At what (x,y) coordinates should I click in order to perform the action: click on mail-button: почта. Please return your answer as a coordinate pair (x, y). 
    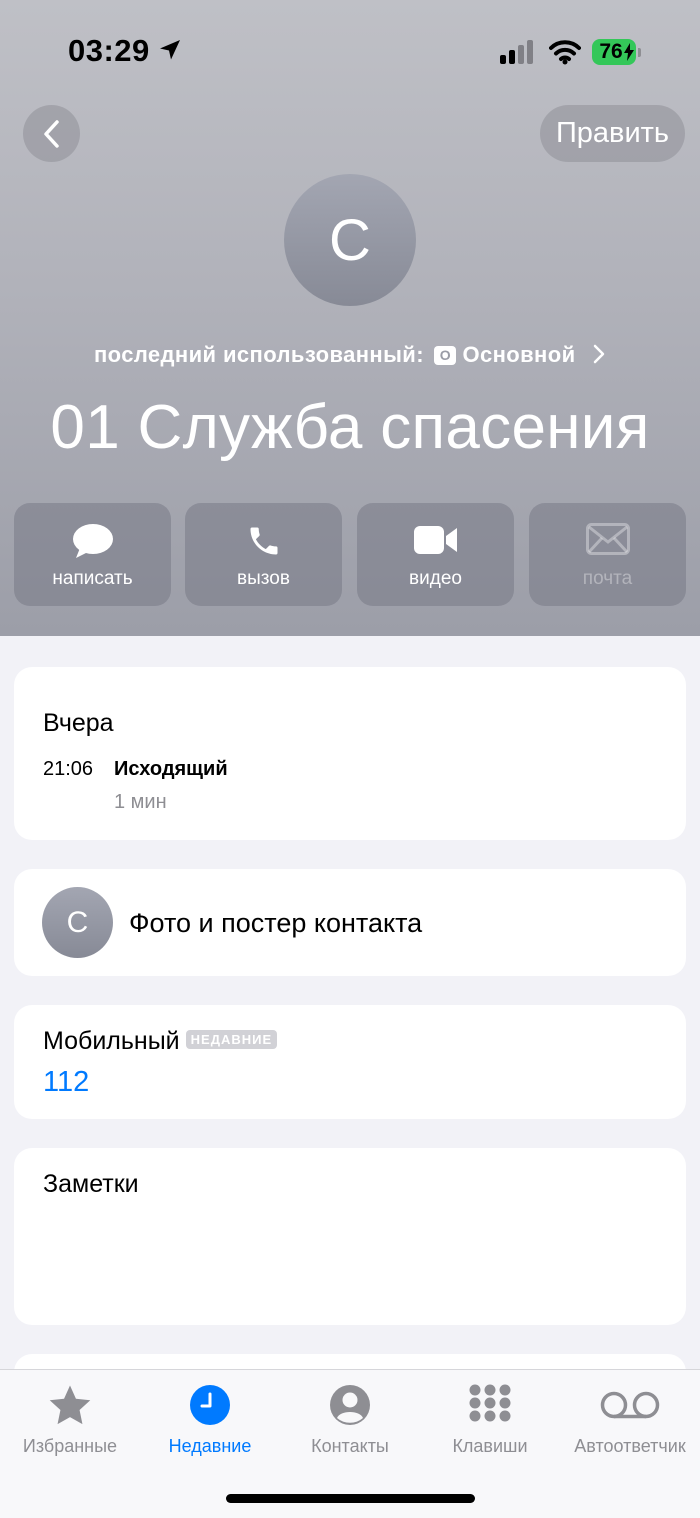
    Looking at the image, I should click on (607, 554).